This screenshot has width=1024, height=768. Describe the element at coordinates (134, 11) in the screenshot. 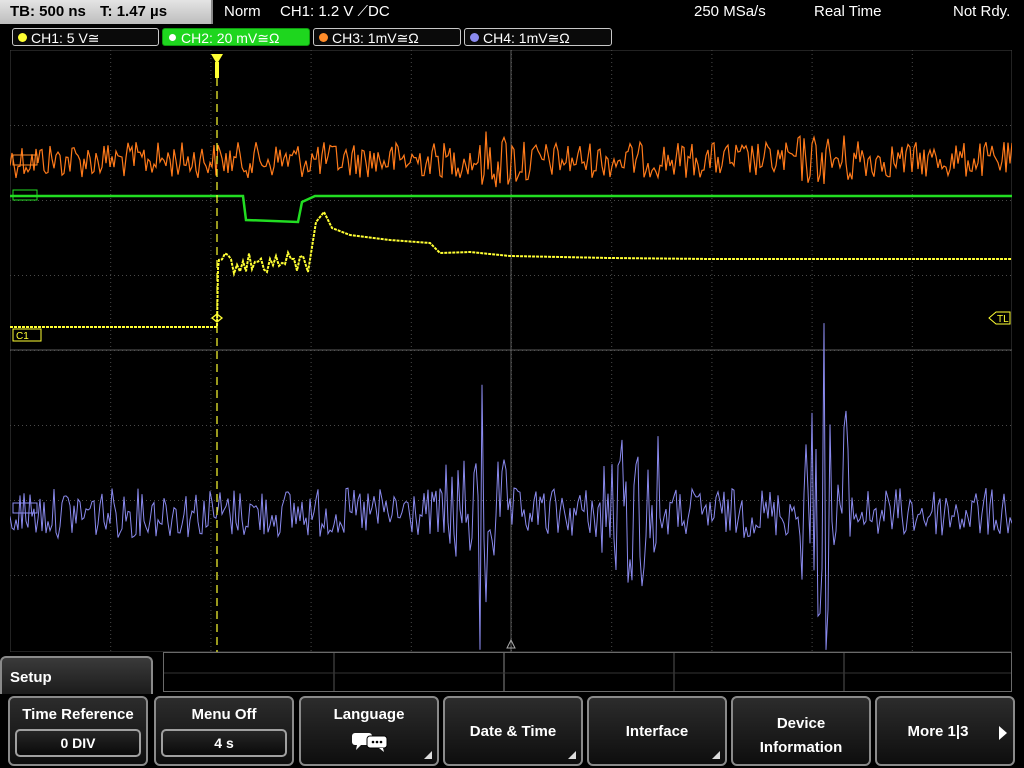

I see `trigger-time-value: T: 1.47 µs` at that location.